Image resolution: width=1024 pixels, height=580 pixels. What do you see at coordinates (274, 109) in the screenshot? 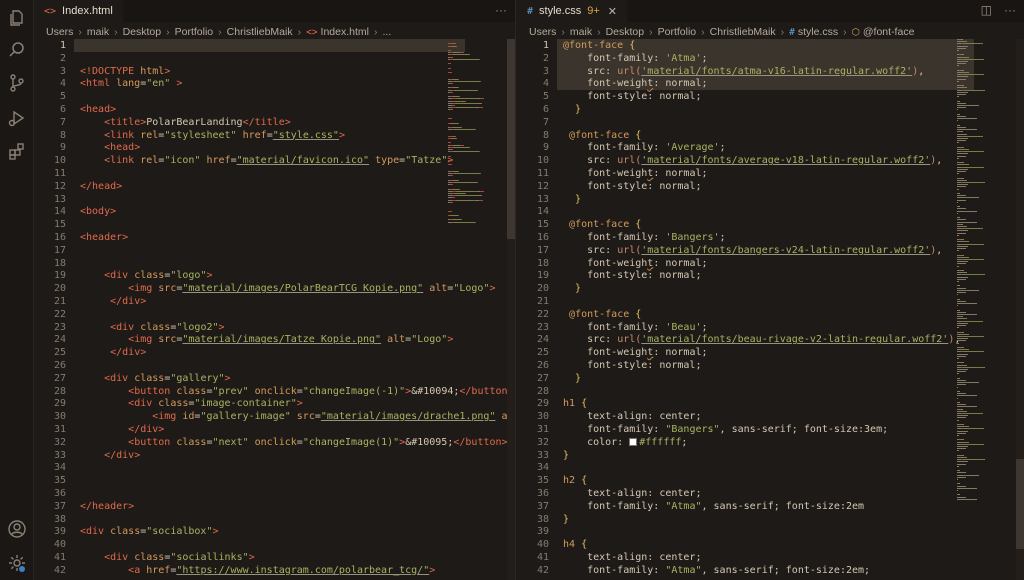
I see `code-line: 6 <head>` at bounding box center [274, 109].